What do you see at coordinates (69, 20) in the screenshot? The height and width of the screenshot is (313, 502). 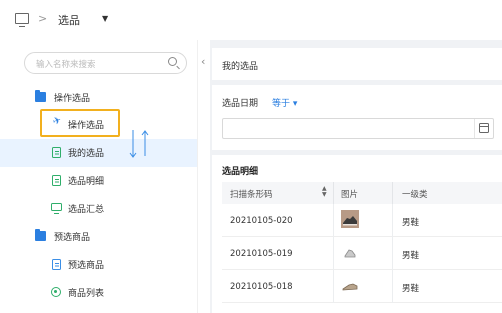 I see `breadcrumb-current: 选品` at bounding box center [69, 20].